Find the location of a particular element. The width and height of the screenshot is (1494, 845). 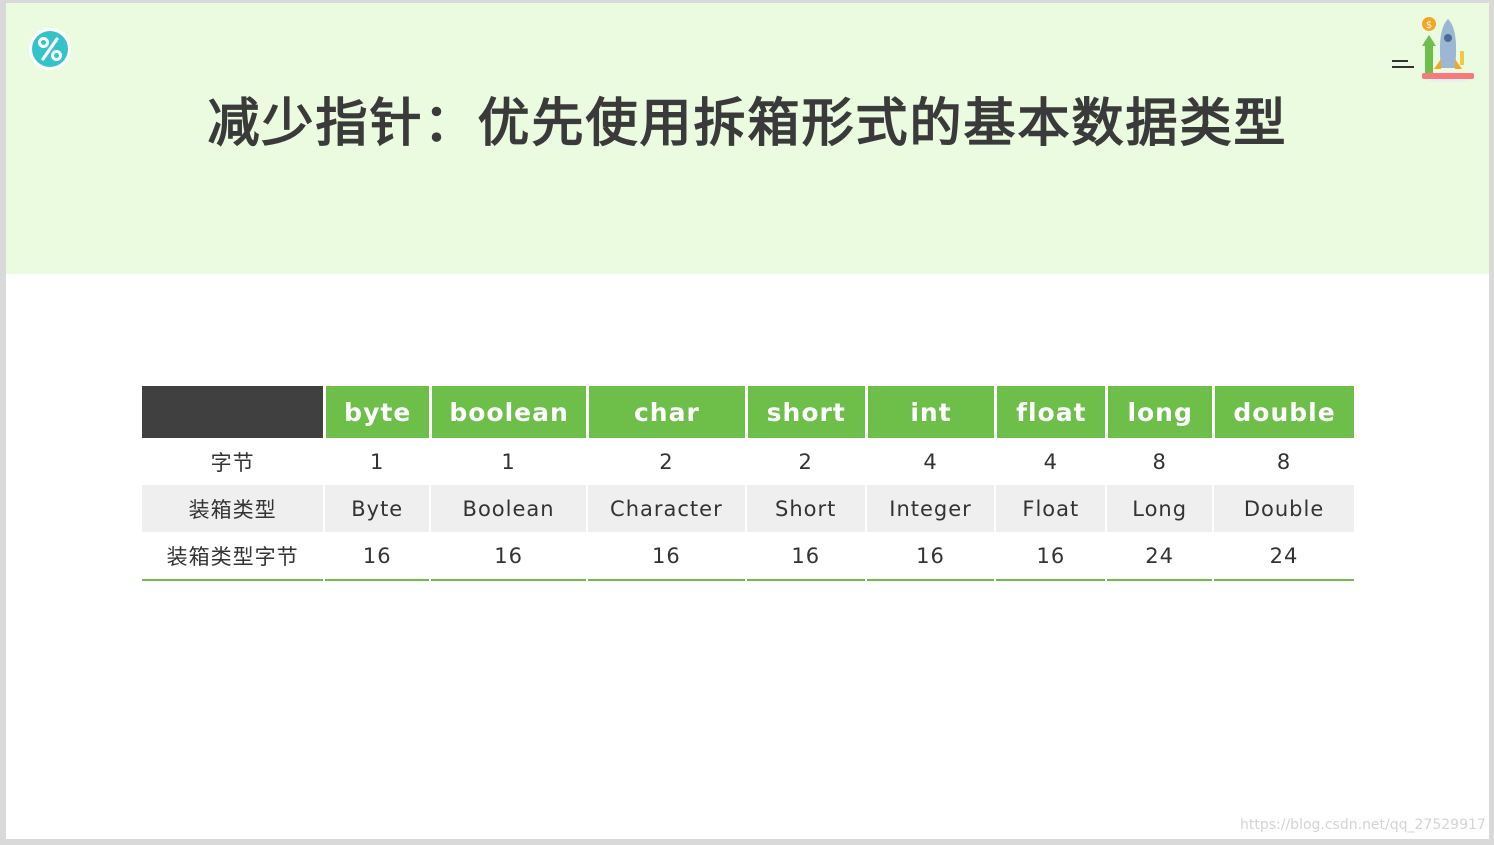

table-cell: Long is located at coordinates (1160, 508).